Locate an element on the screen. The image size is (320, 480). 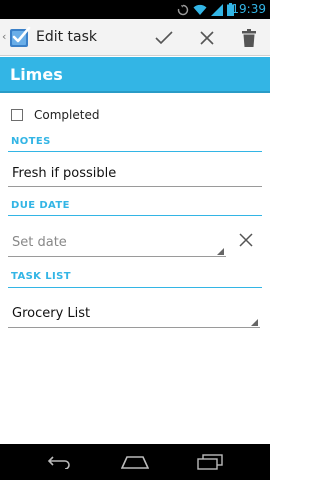
discard-button is located at coordinates (207, 38).